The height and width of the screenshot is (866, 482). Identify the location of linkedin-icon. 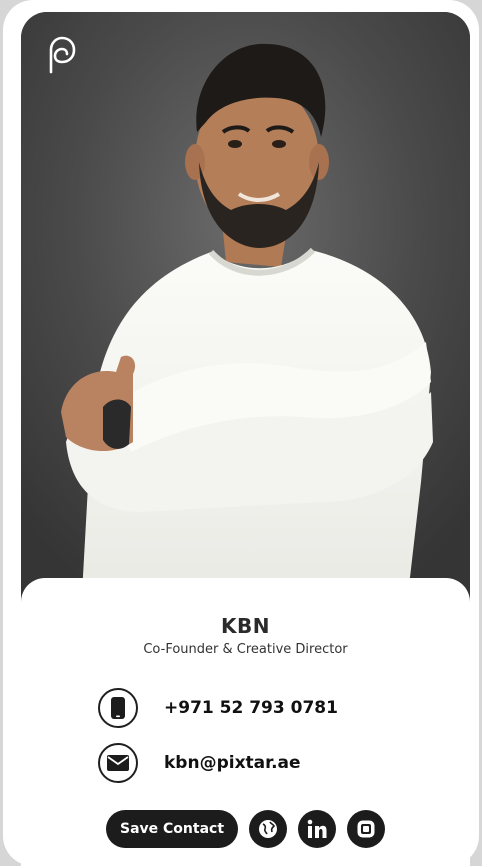
(317, 829).